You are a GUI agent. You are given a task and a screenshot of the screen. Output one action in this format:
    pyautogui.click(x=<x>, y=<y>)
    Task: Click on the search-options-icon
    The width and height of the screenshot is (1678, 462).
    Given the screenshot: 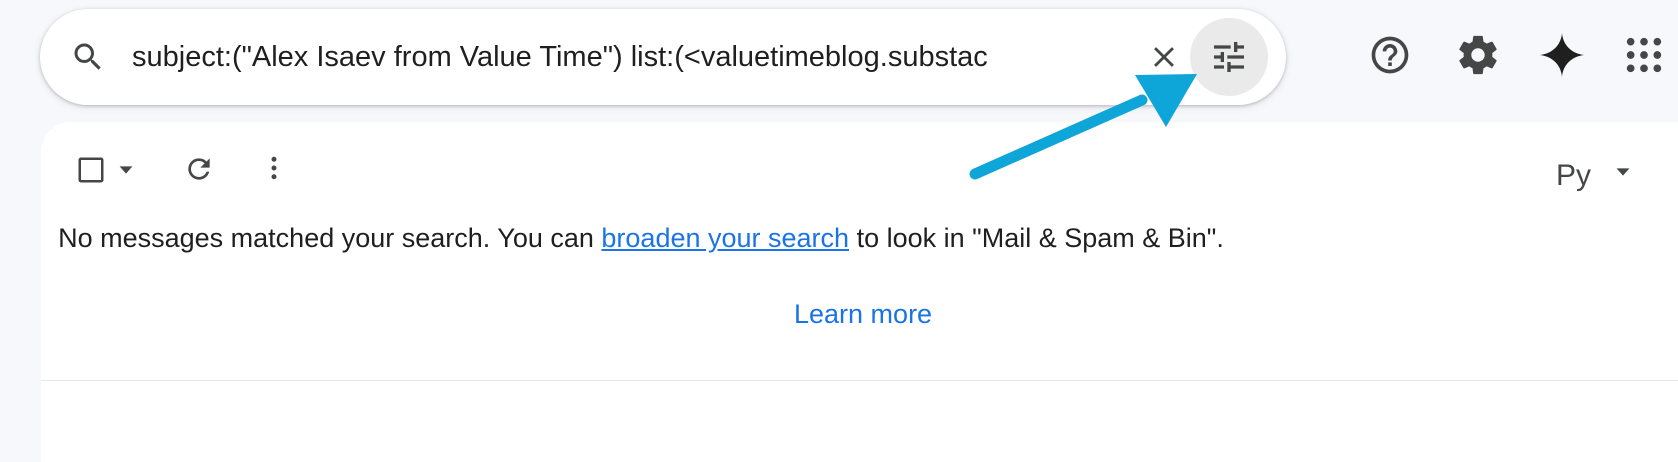 What is the action you would take?
    pyautogui.click(x=1229, y=57)
    